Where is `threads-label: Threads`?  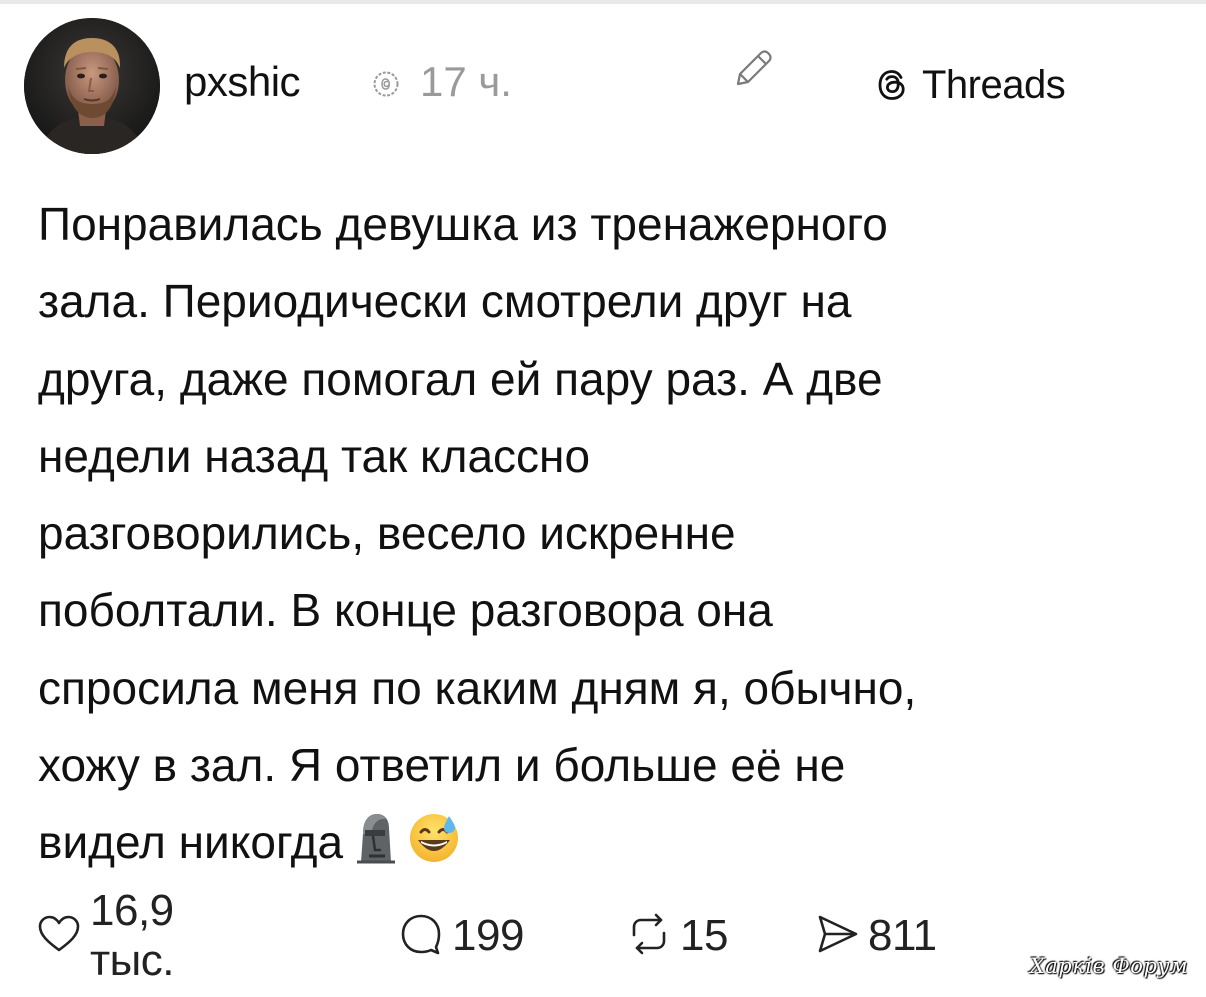
threads-label: Threads is located at coordinates (994, 84).